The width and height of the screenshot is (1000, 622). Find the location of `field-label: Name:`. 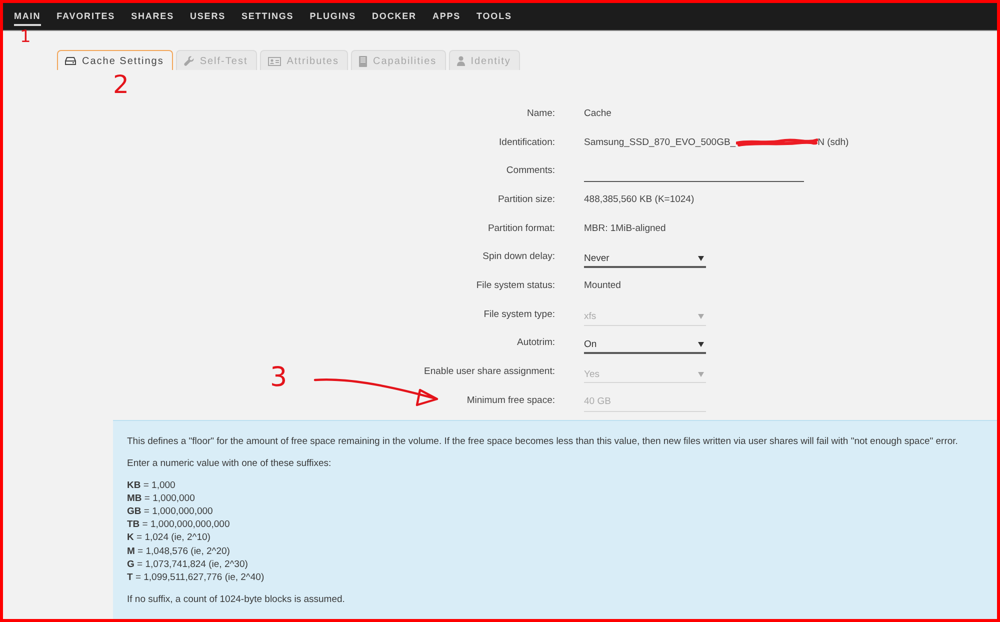

field-label: Name: is located at coordinates (541, 113).